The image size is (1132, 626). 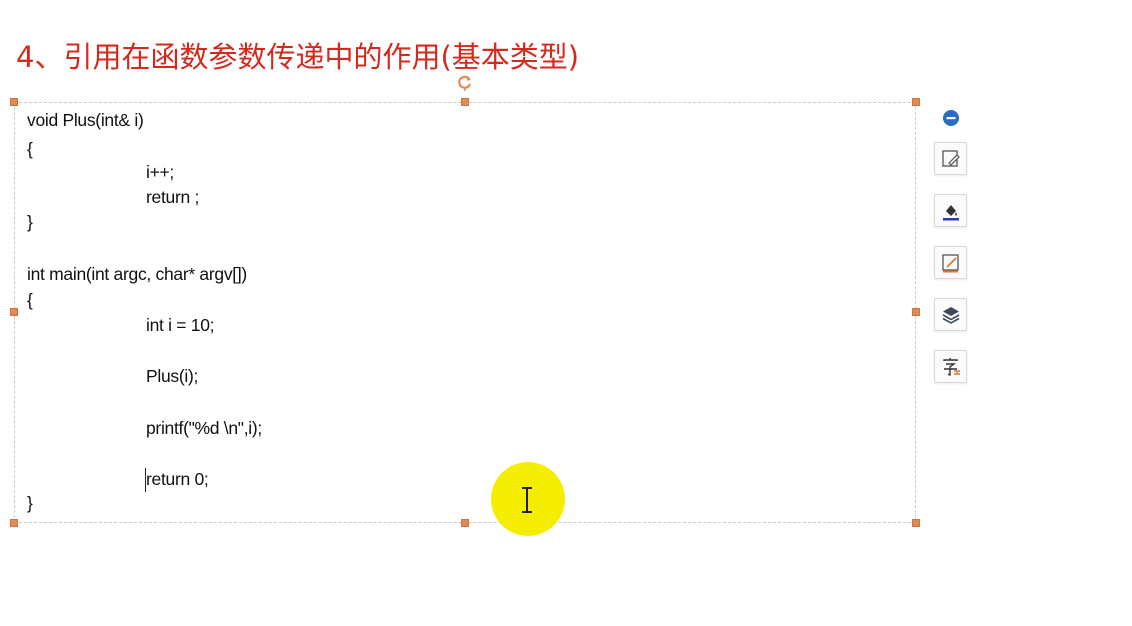 I want to click on outline-icon, so click(x=950, y=262).